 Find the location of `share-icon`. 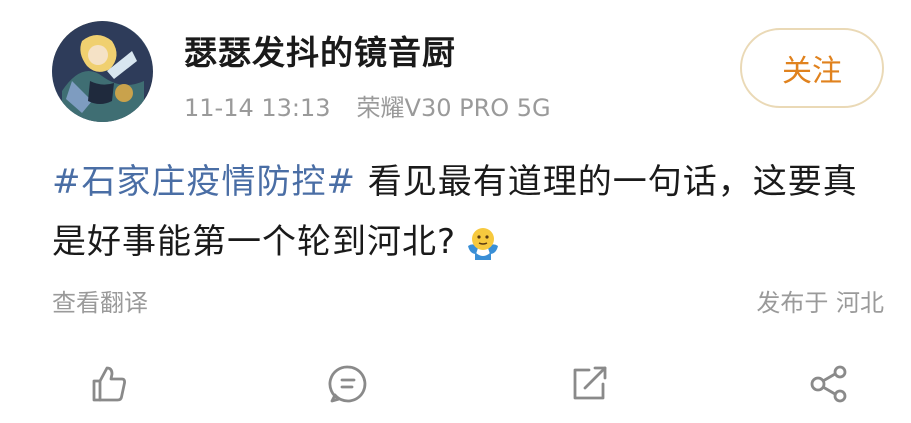

share-icon is located at coordinates (828, 384).